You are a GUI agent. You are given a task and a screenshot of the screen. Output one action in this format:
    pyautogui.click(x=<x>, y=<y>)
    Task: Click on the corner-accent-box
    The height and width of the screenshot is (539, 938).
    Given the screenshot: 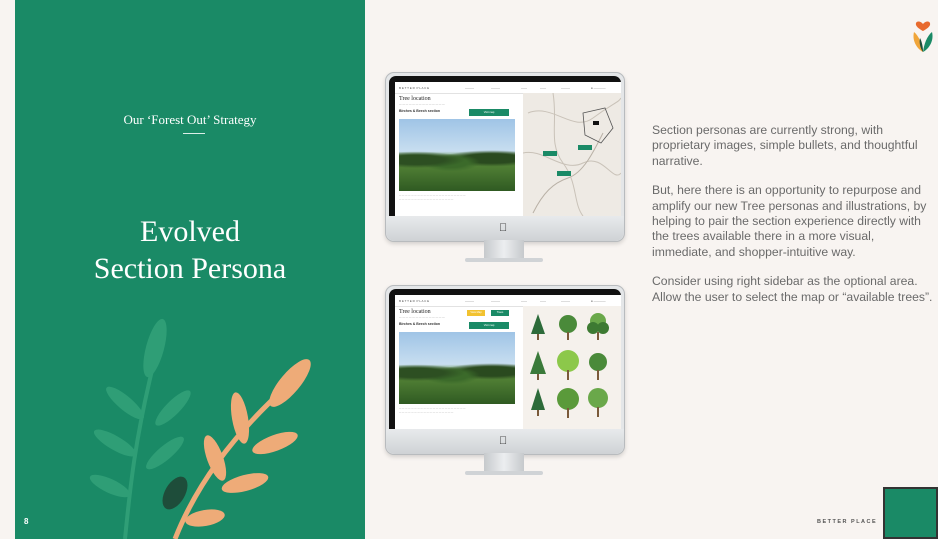 What is the action you would take?
    pyautogui.click(x=910, y=513)
    